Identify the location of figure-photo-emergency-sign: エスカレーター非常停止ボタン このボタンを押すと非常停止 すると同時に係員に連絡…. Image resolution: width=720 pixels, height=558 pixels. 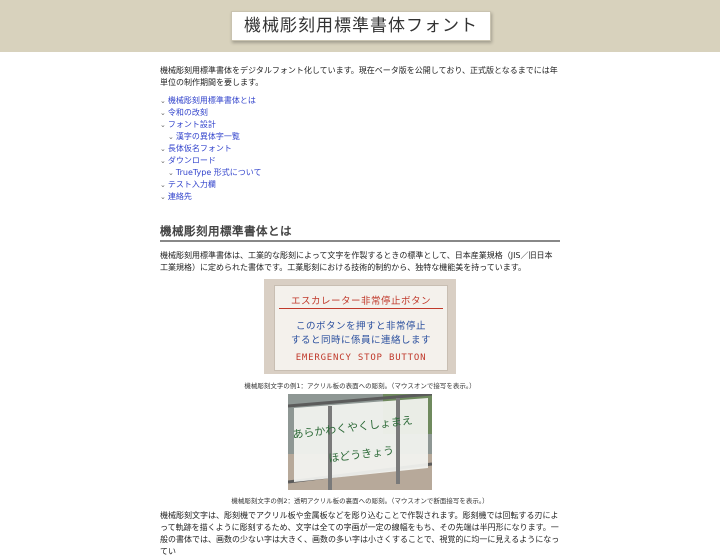
(360, 326).